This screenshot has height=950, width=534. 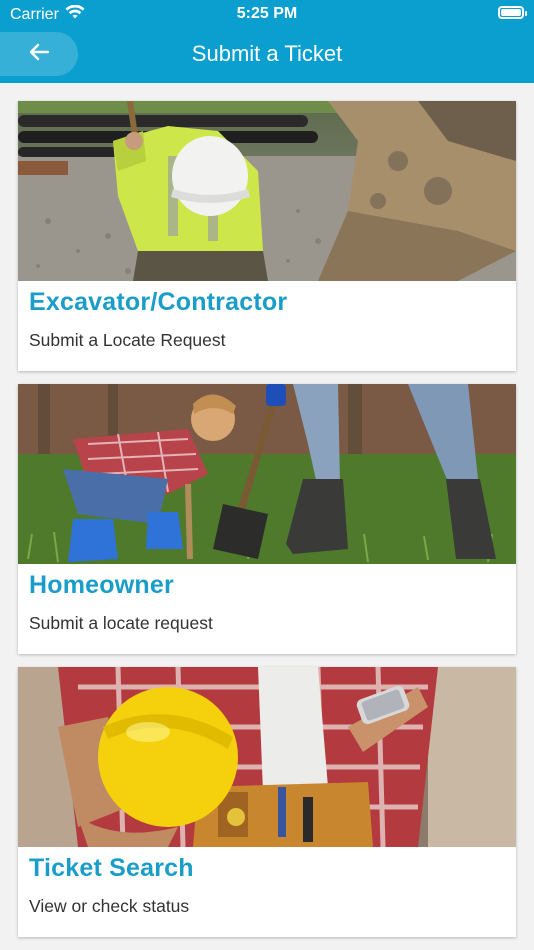 What do you see at coordinates (101, 585) in the screenshot?
I see `card-title: Homeowner` at bounding box center [101, 585].